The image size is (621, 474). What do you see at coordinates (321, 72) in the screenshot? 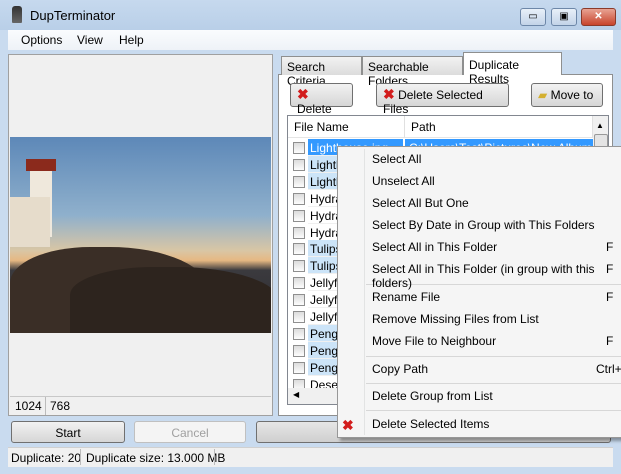
I see `tab-search-criteria: Search Criteria` at bounding box center [321, 72].